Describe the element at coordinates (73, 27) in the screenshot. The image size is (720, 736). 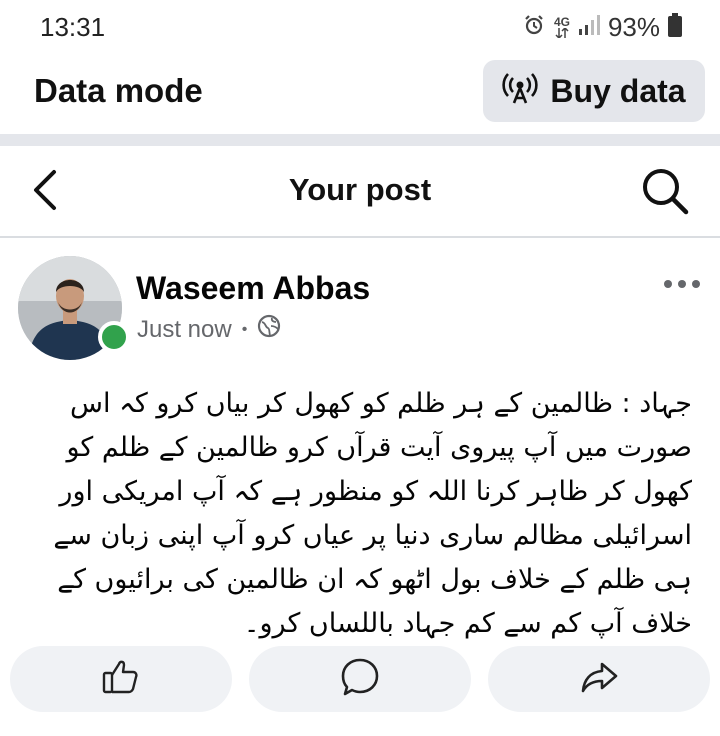
I see `status-time: 13:31` at that location.